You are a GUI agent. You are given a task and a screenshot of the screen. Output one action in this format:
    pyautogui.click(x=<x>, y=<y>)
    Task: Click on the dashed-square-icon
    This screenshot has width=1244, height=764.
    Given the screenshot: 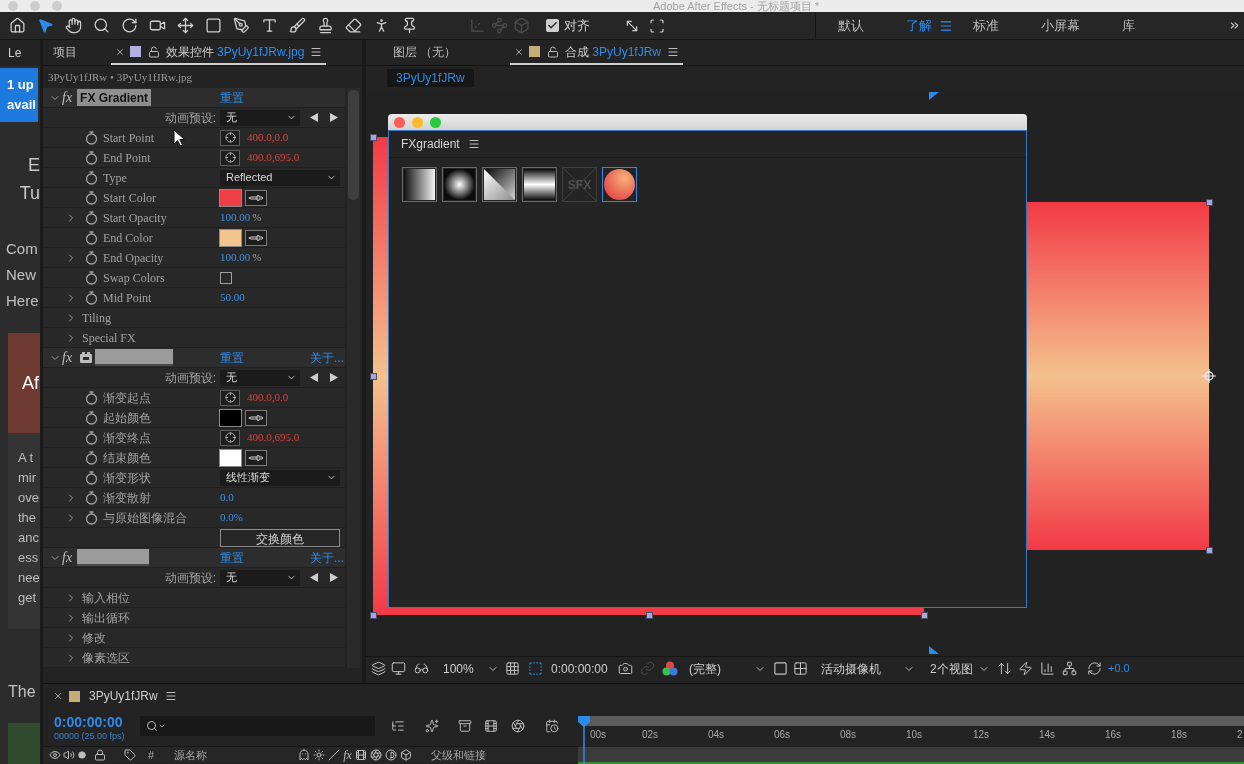 What is the action you would take?
    pyautogui.click(x=535, y=668)
    